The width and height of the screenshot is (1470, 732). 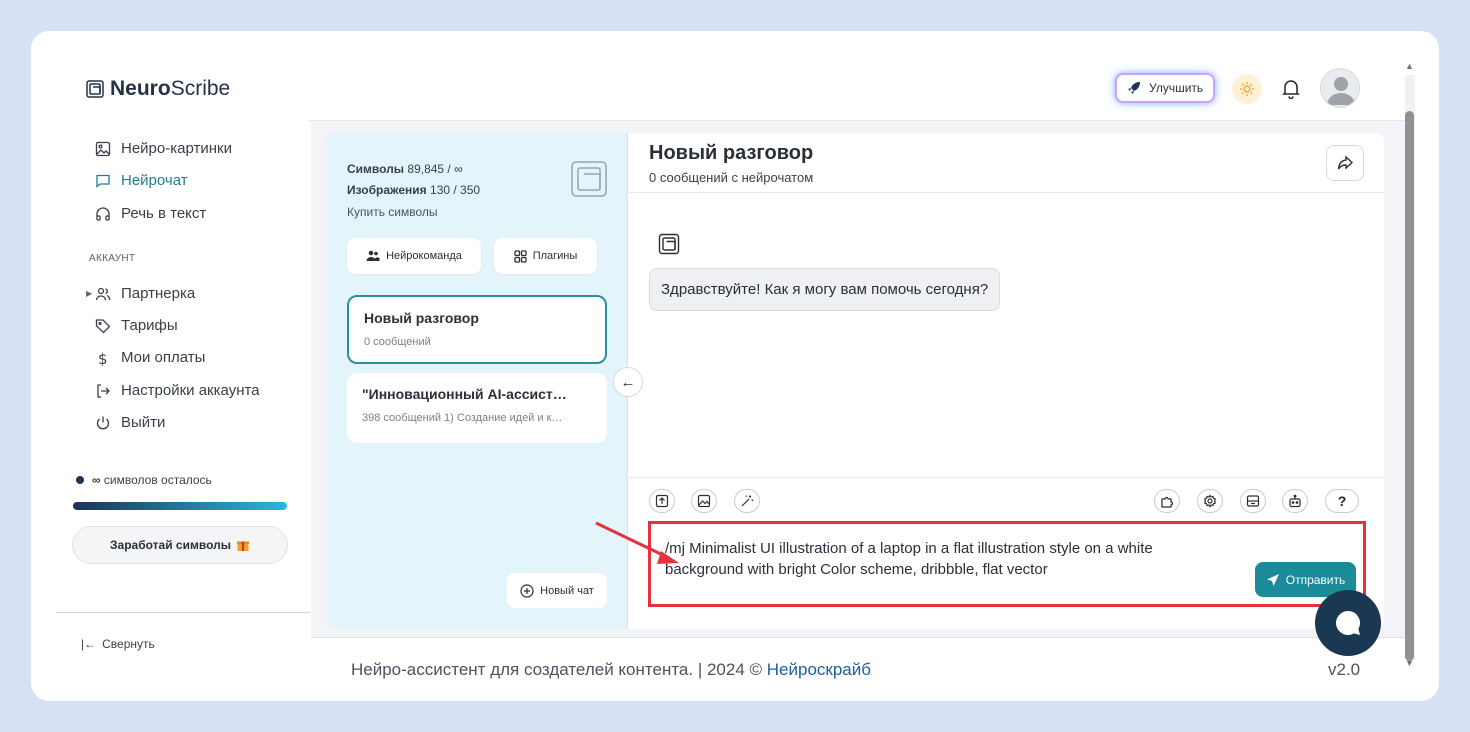 I want to click on collapse-chat-list-button: ←, so click(x=628, y=382).